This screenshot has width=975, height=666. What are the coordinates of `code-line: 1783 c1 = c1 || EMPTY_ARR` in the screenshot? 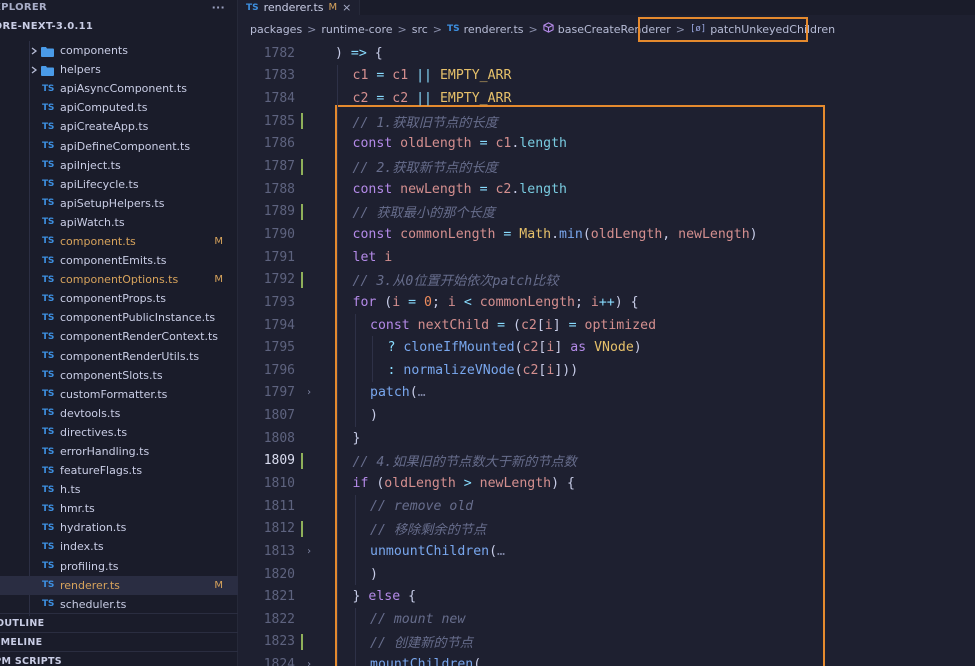 It's located at (606, 76).